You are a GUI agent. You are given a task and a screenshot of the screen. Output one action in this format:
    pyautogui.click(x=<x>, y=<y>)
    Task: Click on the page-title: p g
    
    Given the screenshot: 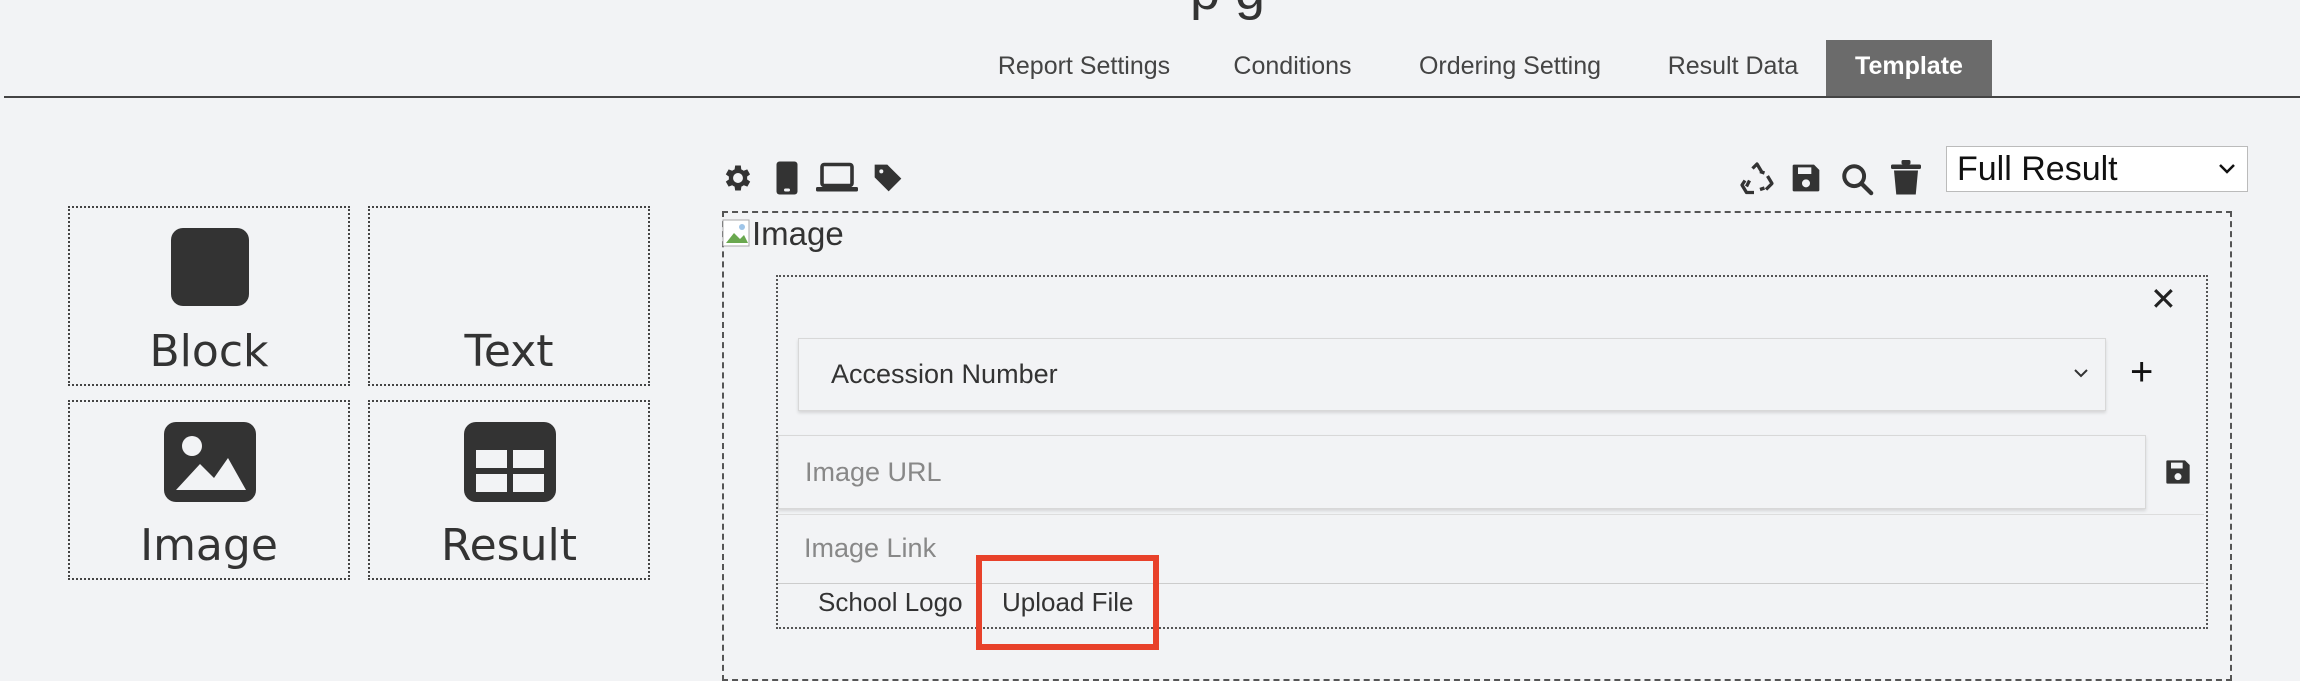 What is the action you would take?
    pyautogui.click(x=1227, y=11)
    